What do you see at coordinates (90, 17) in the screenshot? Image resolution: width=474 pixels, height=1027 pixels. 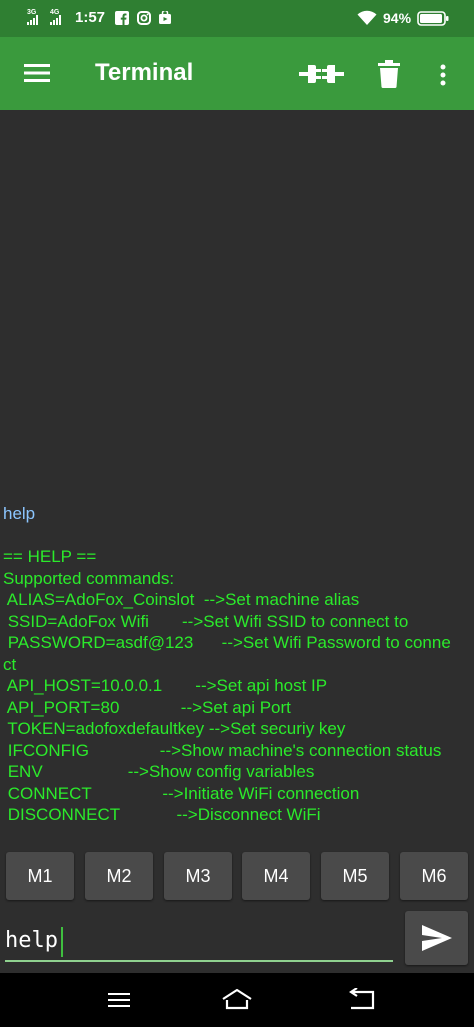 I see `status-time: 1:57` at bounding box center [90, 17].